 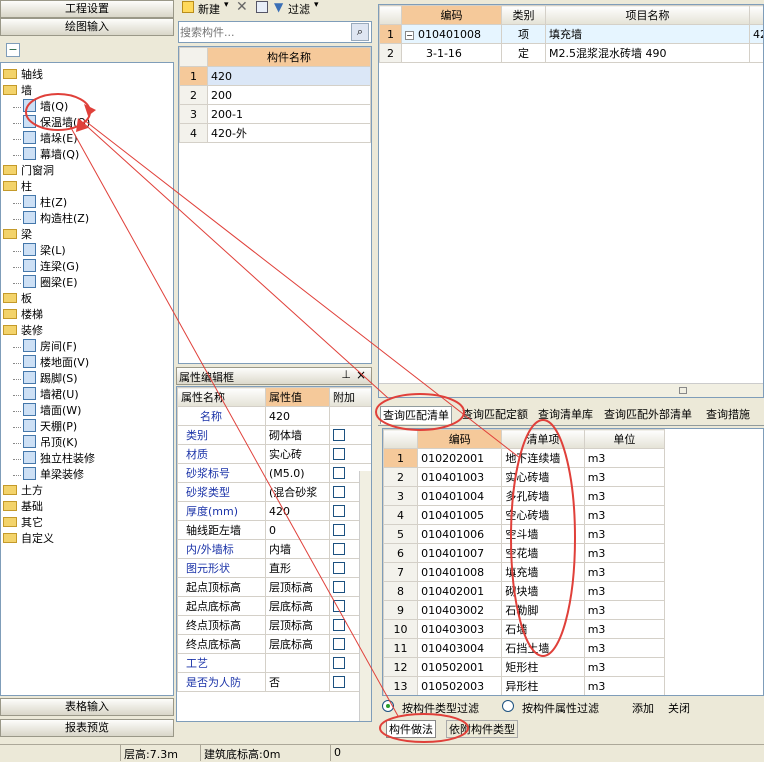 I want to click on close-button: 关闭, so click(x=679, y=708).